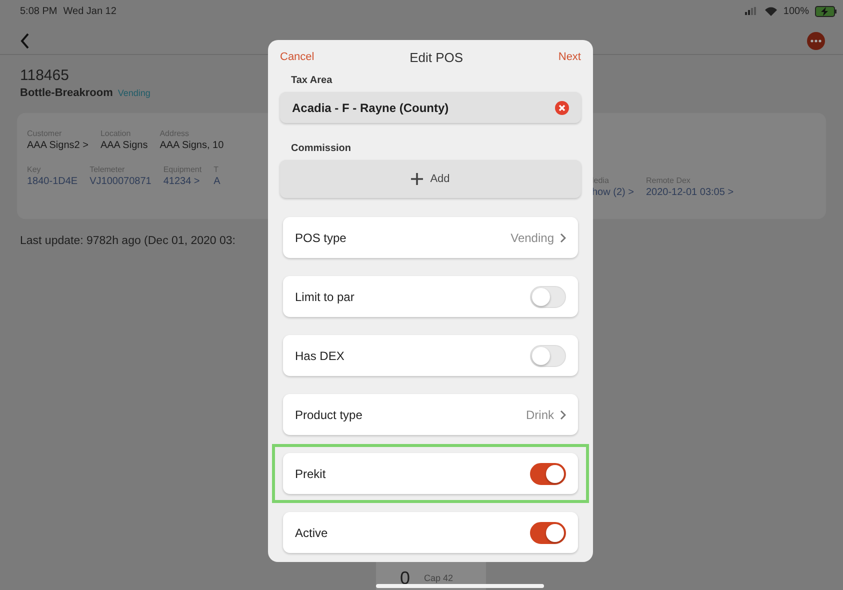 The height and width of the screenshot is (590, 843). Describe the element at coordinates (89, 11) in the screenshot. I see `status-date: Wed Jan 12` at that location.